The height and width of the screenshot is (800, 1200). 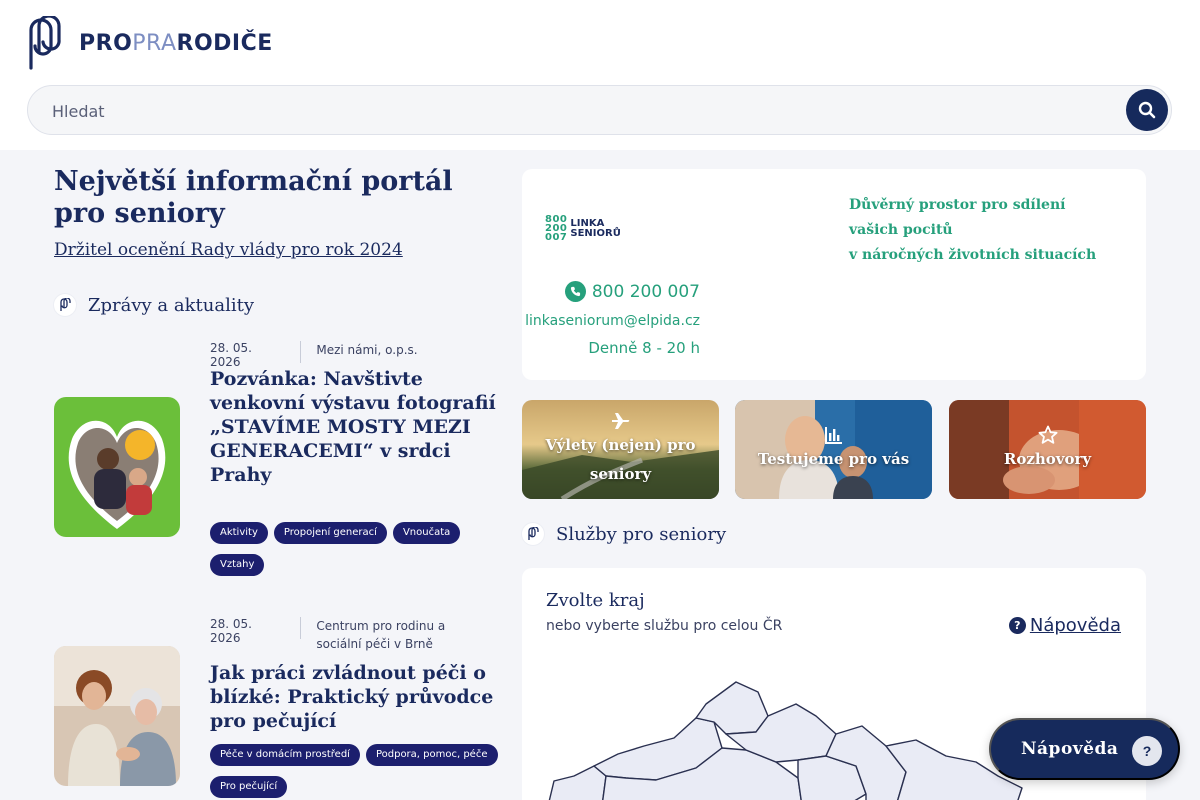 I want to click on tile-label: Rozhovory, so click(x=1047, y=459).